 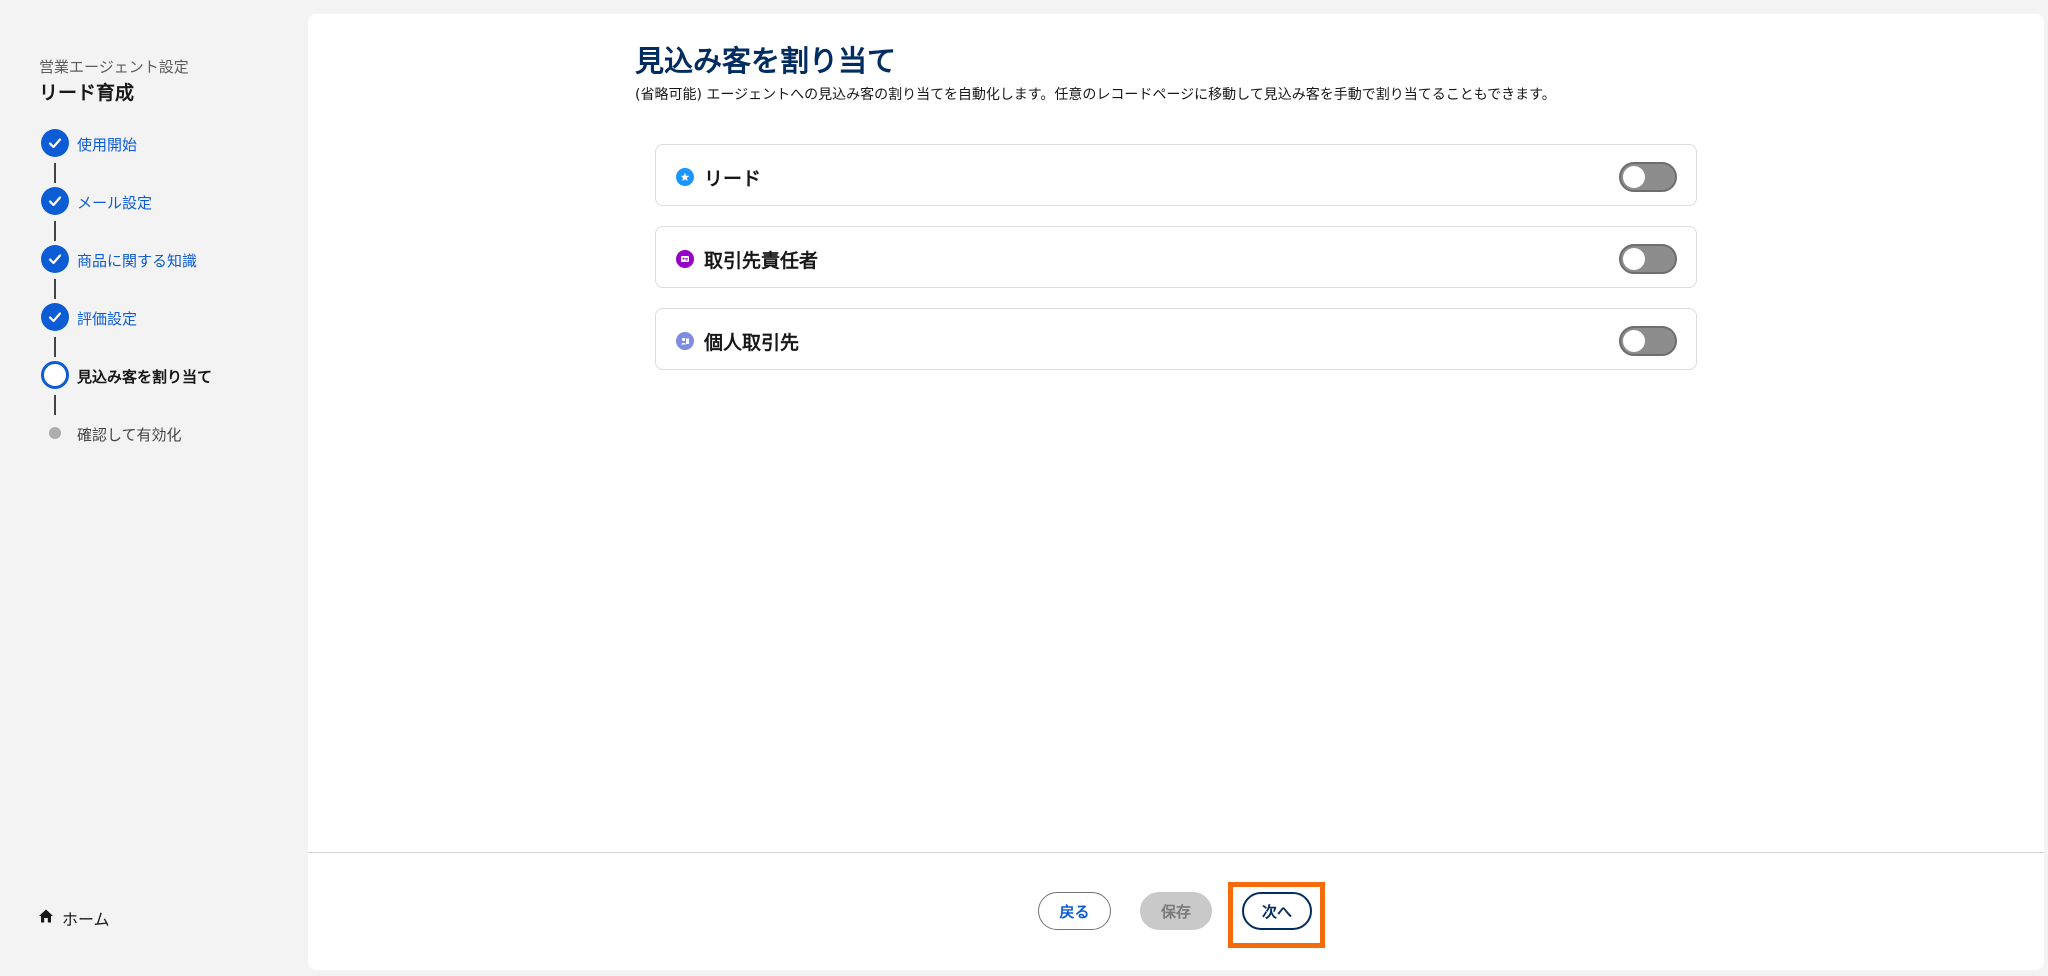 I want to click on sidebar-title: リード育成, so click(x=87, y=93).